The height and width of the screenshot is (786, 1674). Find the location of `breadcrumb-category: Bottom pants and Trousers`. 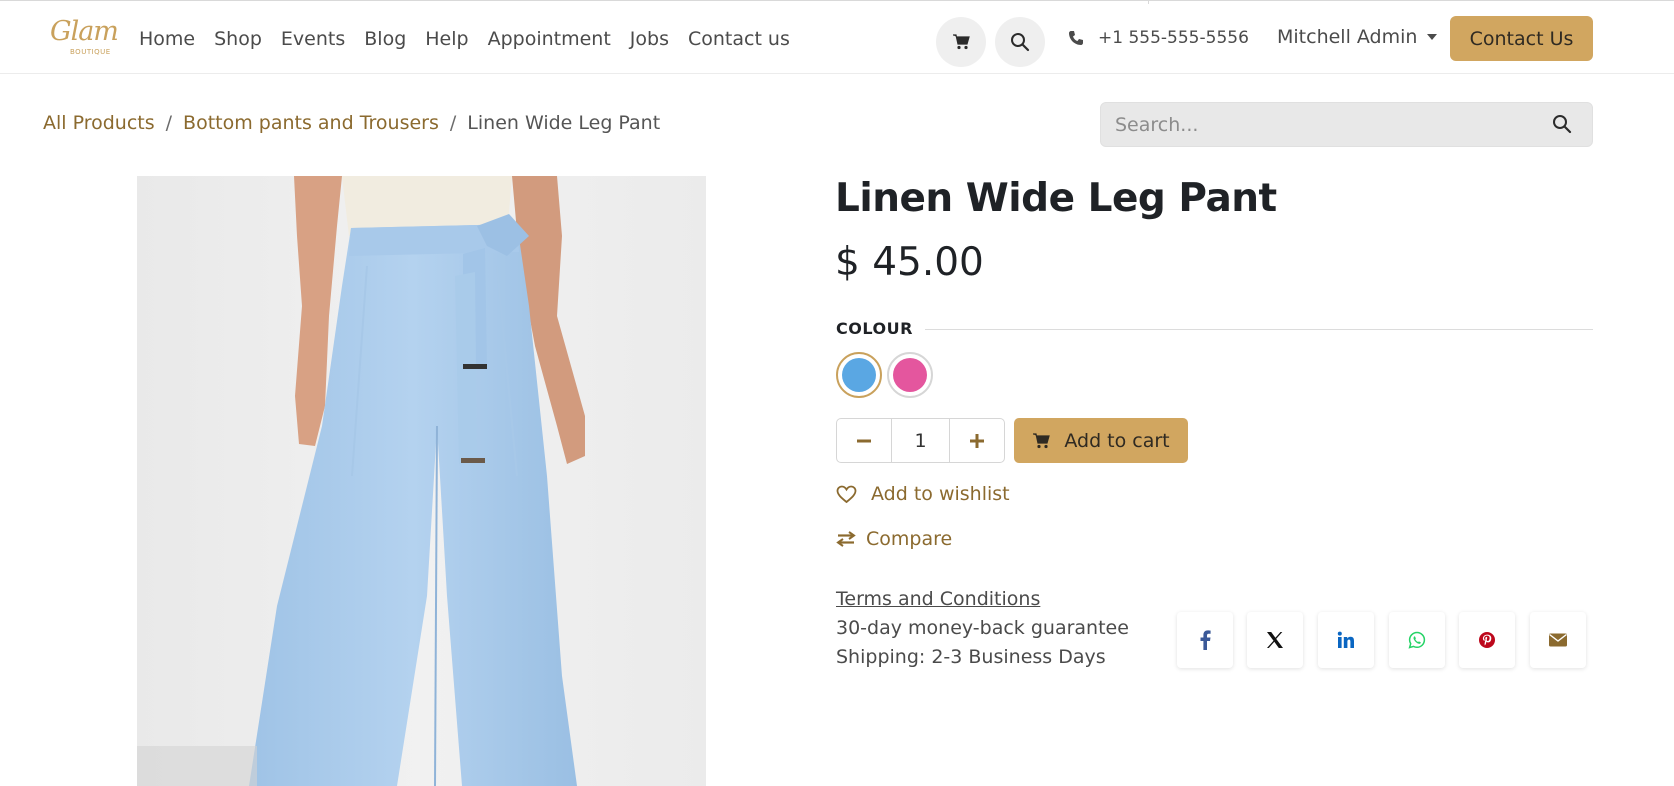

breadcrumb-category: Bottom pants and Trousers is located at coordinates (311, 123).